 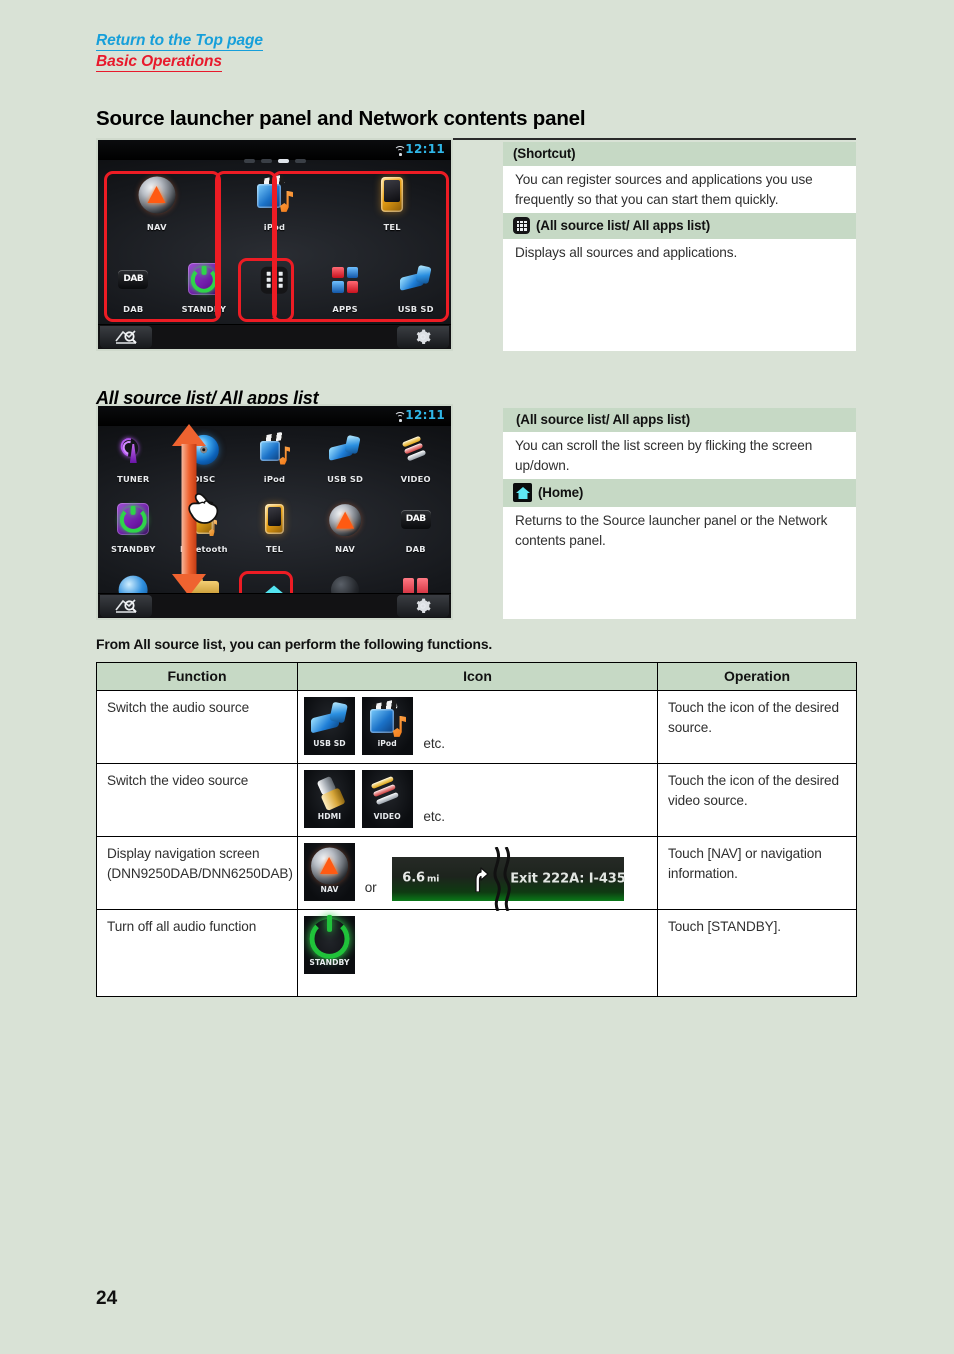 I want to click on turn-right-arrow-icon, so click(x=482, y=879).